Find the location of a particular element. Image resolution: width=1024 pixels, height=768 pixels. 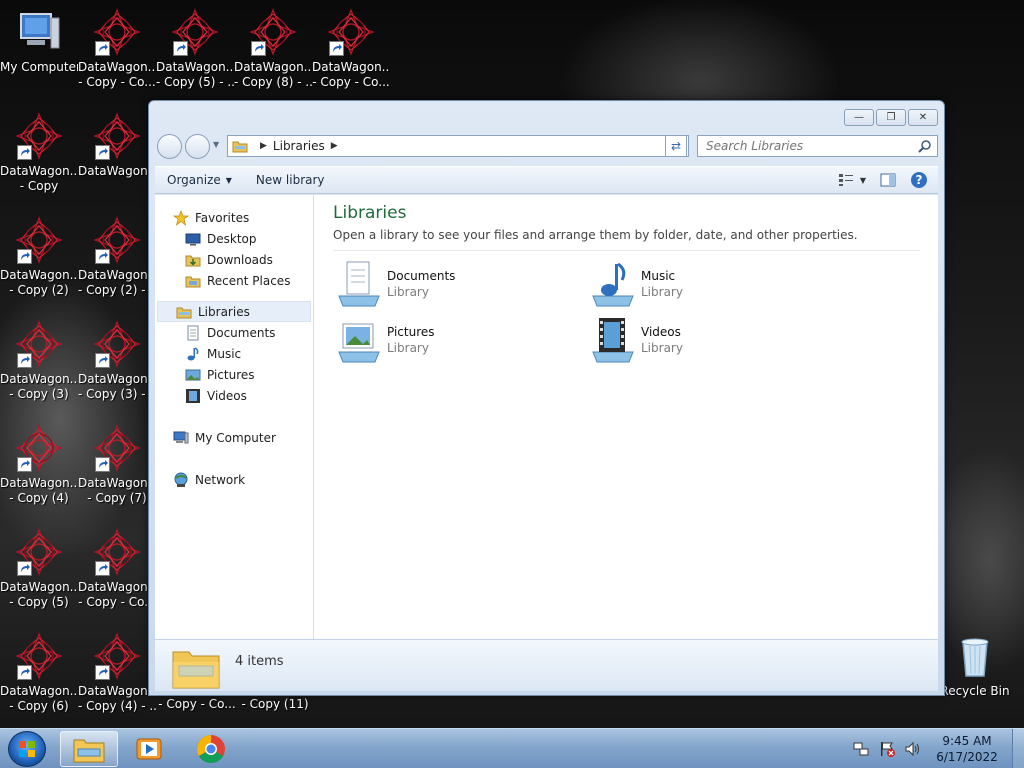

breadcrumb-libraries: Libraries is located at coordinates (299, 146).